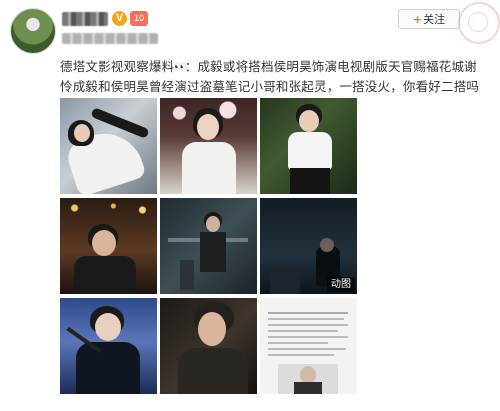 This screenshot has width=500, height=411. Describe the element at coordinates (341, 284) in the screenshot. I see `gif-badge: 动图` at that location.